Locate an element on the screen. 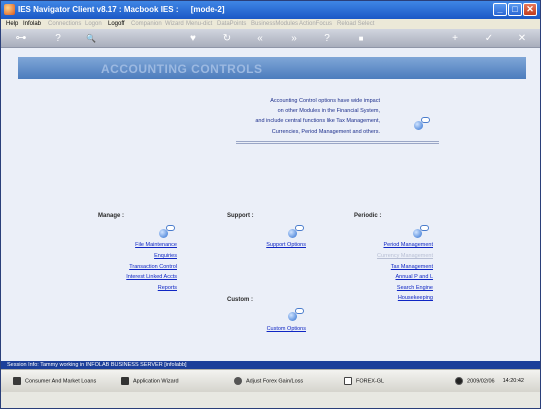  refresh-icon: ↻ is located at coordinates (227, 38).